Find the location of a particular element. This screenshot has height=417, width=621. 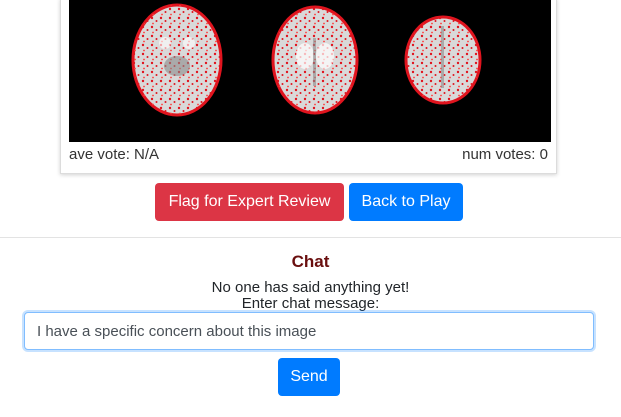

vote-stats: ave vote: N/A num votes: 0 is located at coordinates (308, 154).